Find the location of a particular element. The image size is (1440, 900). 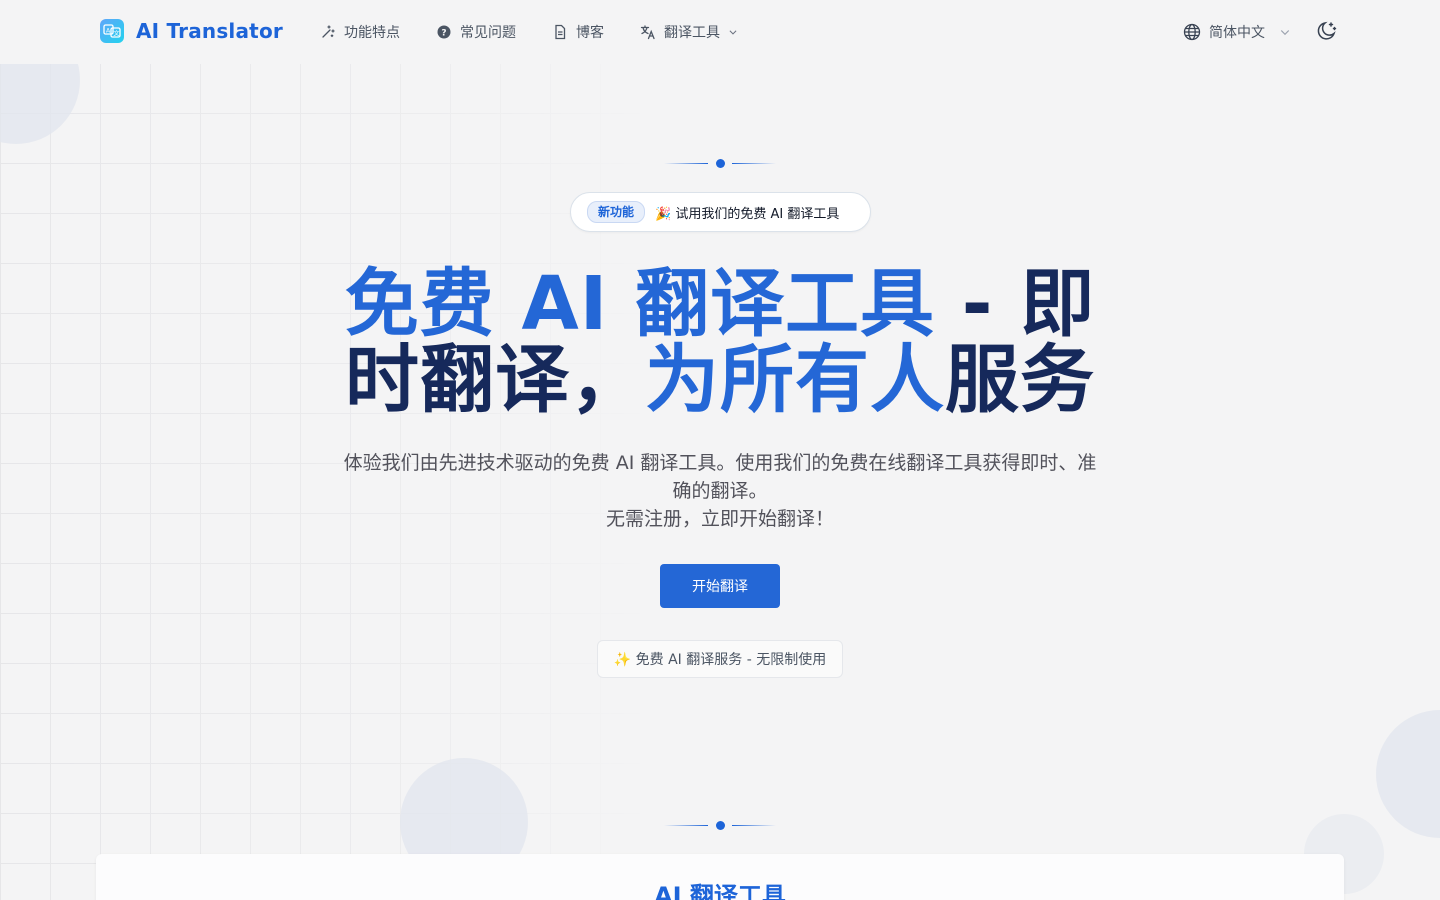

start-translate-button: 开始翻译 is located at coordinates (720, 586).